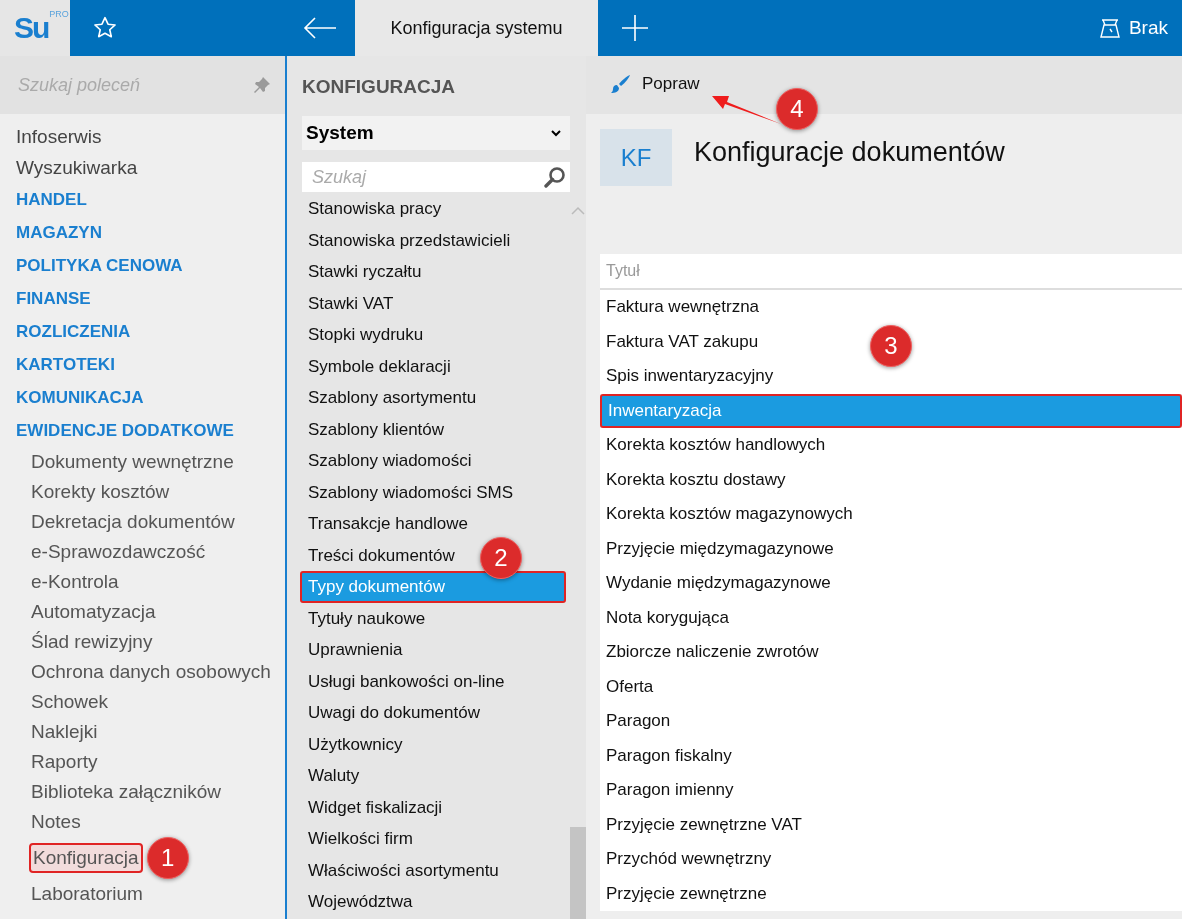 The width and height of the screenshot is (1182, 919). Describe the element at coordinates (69, 167) in the screenshot. I see `sidebar-item: Wyszukiwarka` at that location.